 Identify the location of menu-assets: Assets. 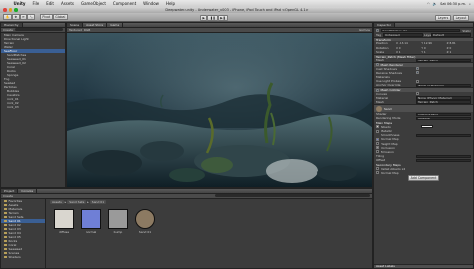
(67, 3).